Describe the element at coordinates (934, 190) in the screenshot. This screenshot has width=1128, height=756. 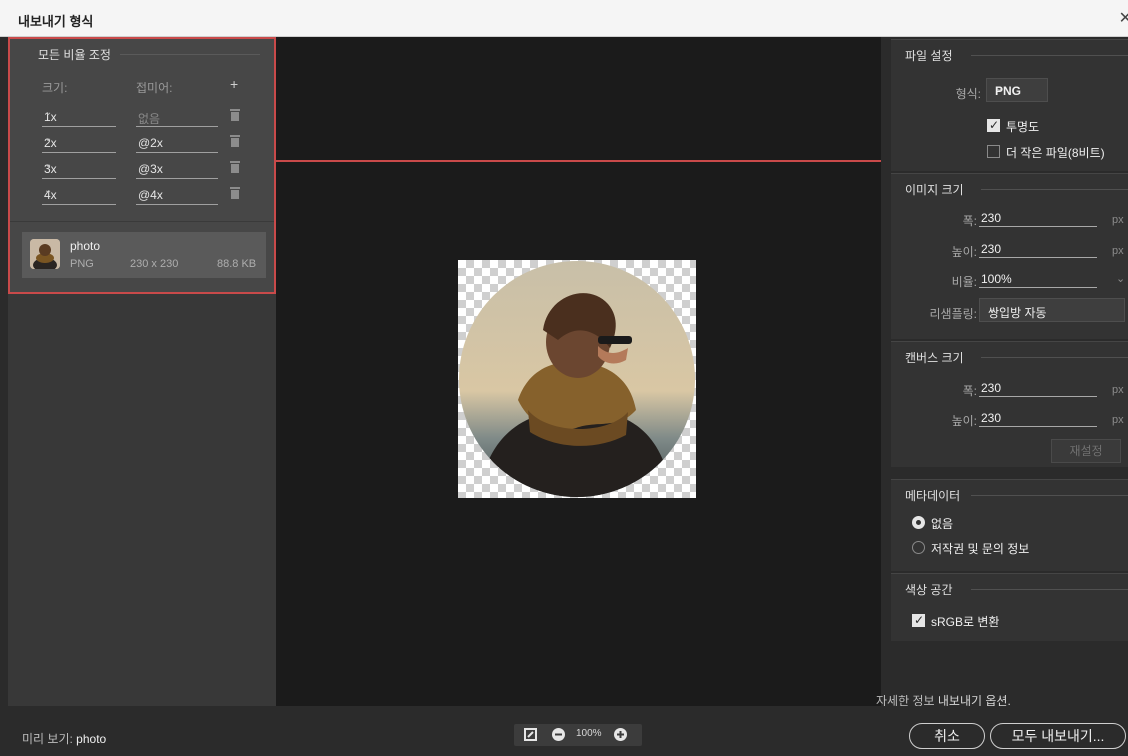
I see `image-size-title: 이미지 크기` at that location.